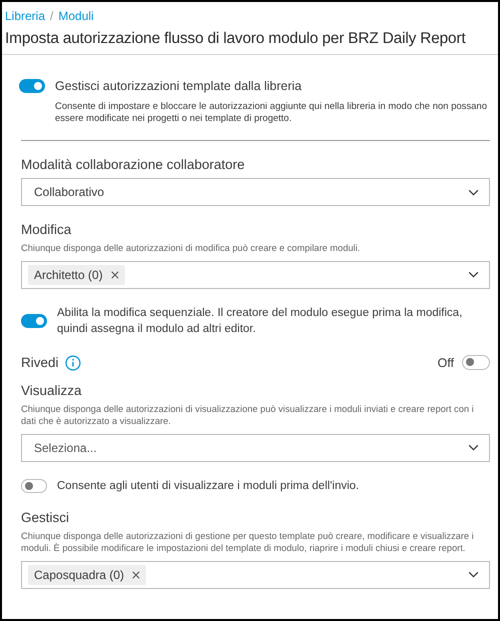 The width and height of the screenshot is (500, 621). Describe the element at coordinates (72, 362) in the screenshot. I see `info-icon` at that location.